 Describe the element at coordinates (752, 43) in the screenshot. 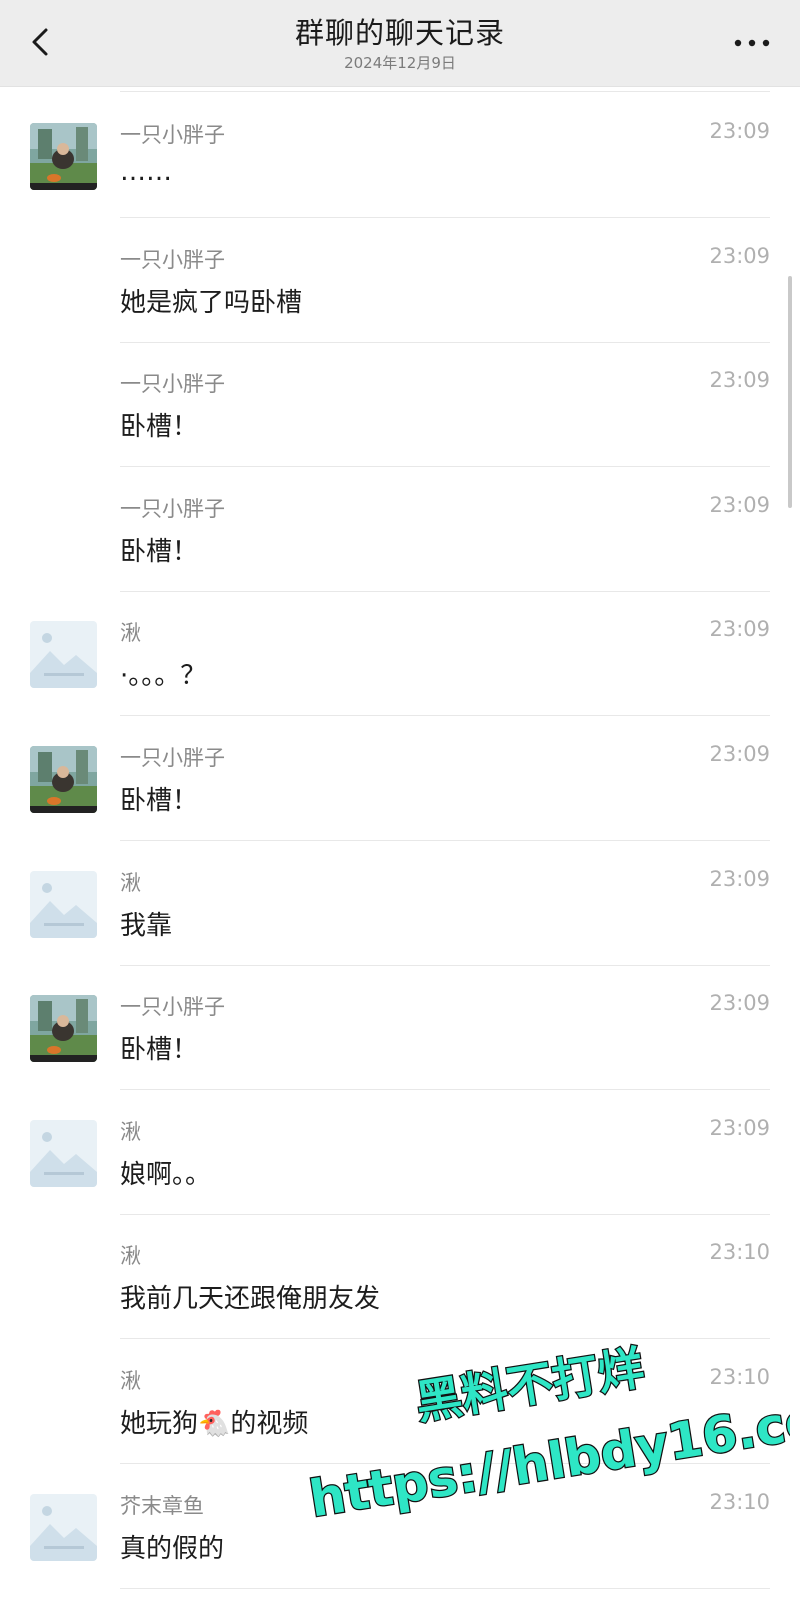

I see `more-dots-icon` at that location.